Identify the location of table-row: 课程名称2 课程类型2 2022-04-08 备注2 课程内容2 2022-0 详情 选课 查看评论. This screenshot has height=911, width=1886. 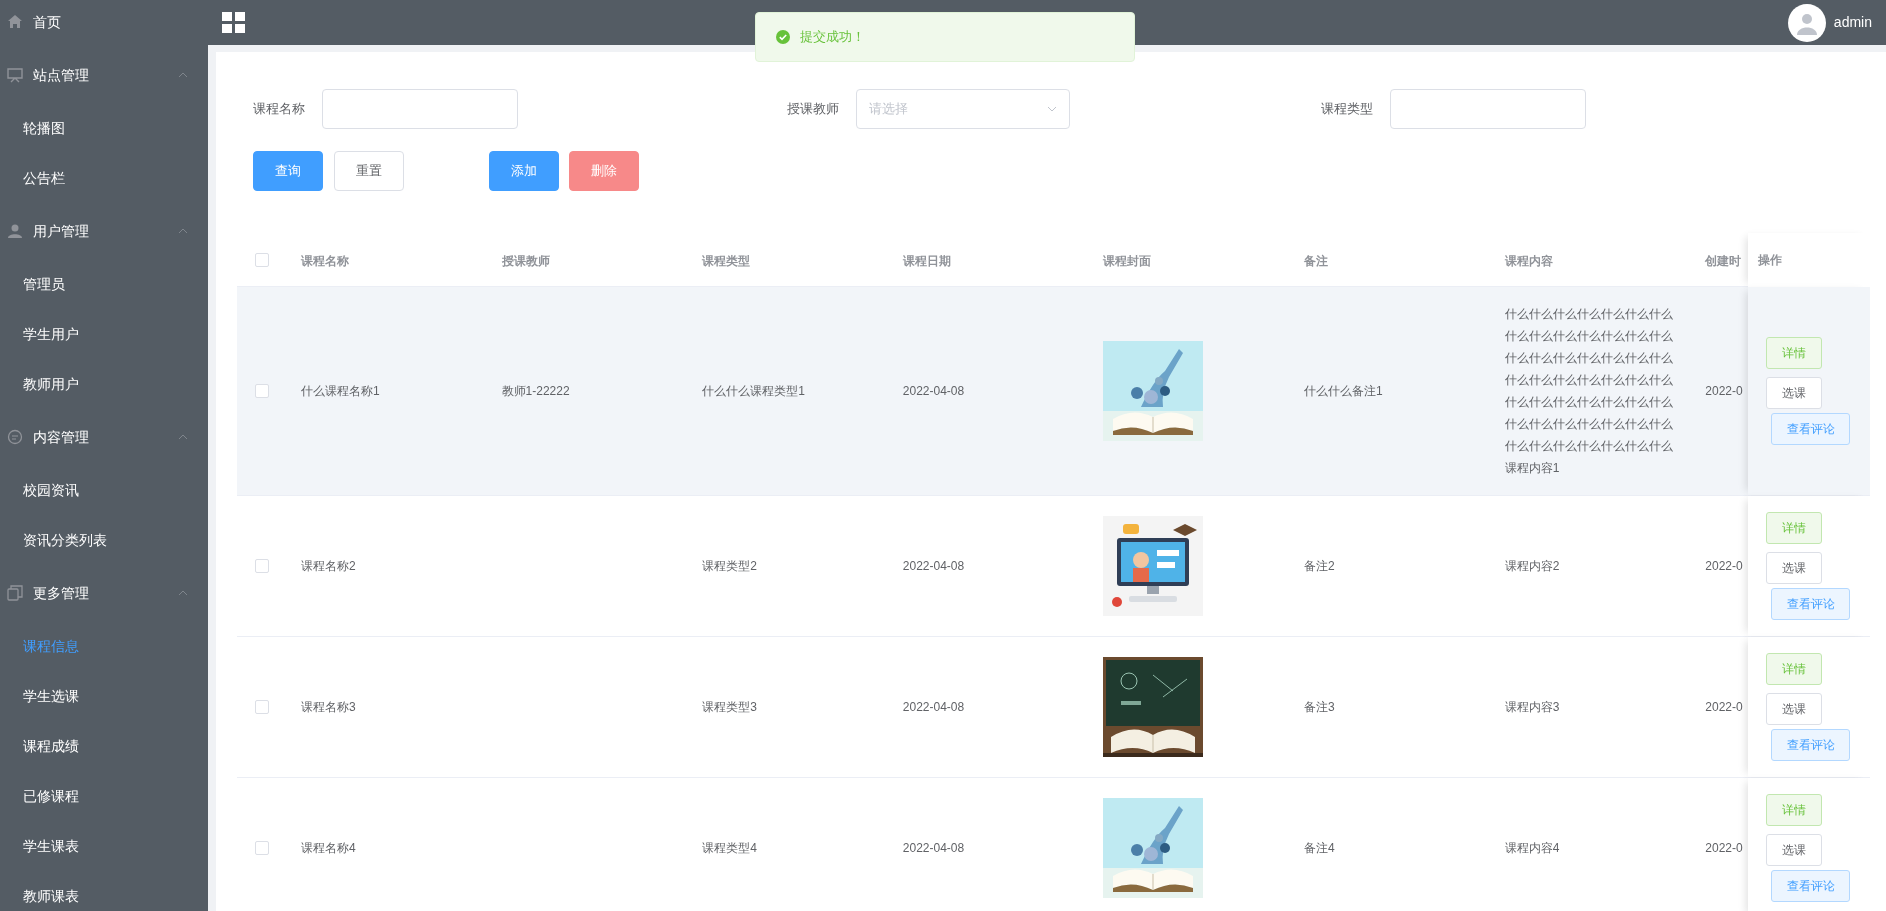
(1053, 566).